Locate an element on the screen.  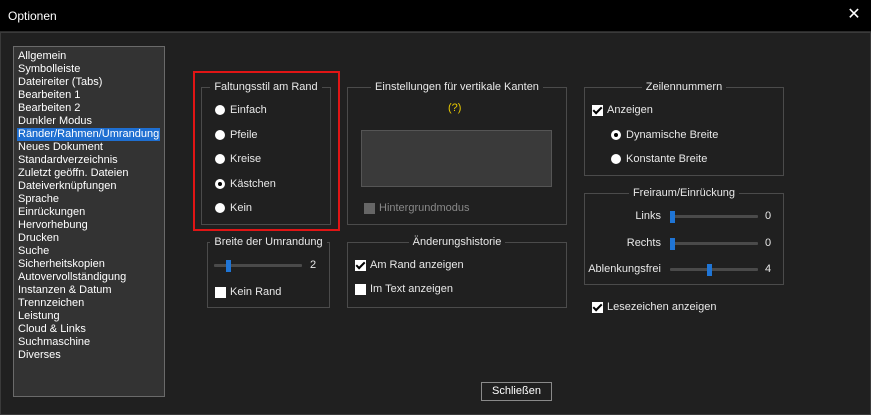
padding-legend: Freiraum/Einrückung is located at coordinates (684, 193).